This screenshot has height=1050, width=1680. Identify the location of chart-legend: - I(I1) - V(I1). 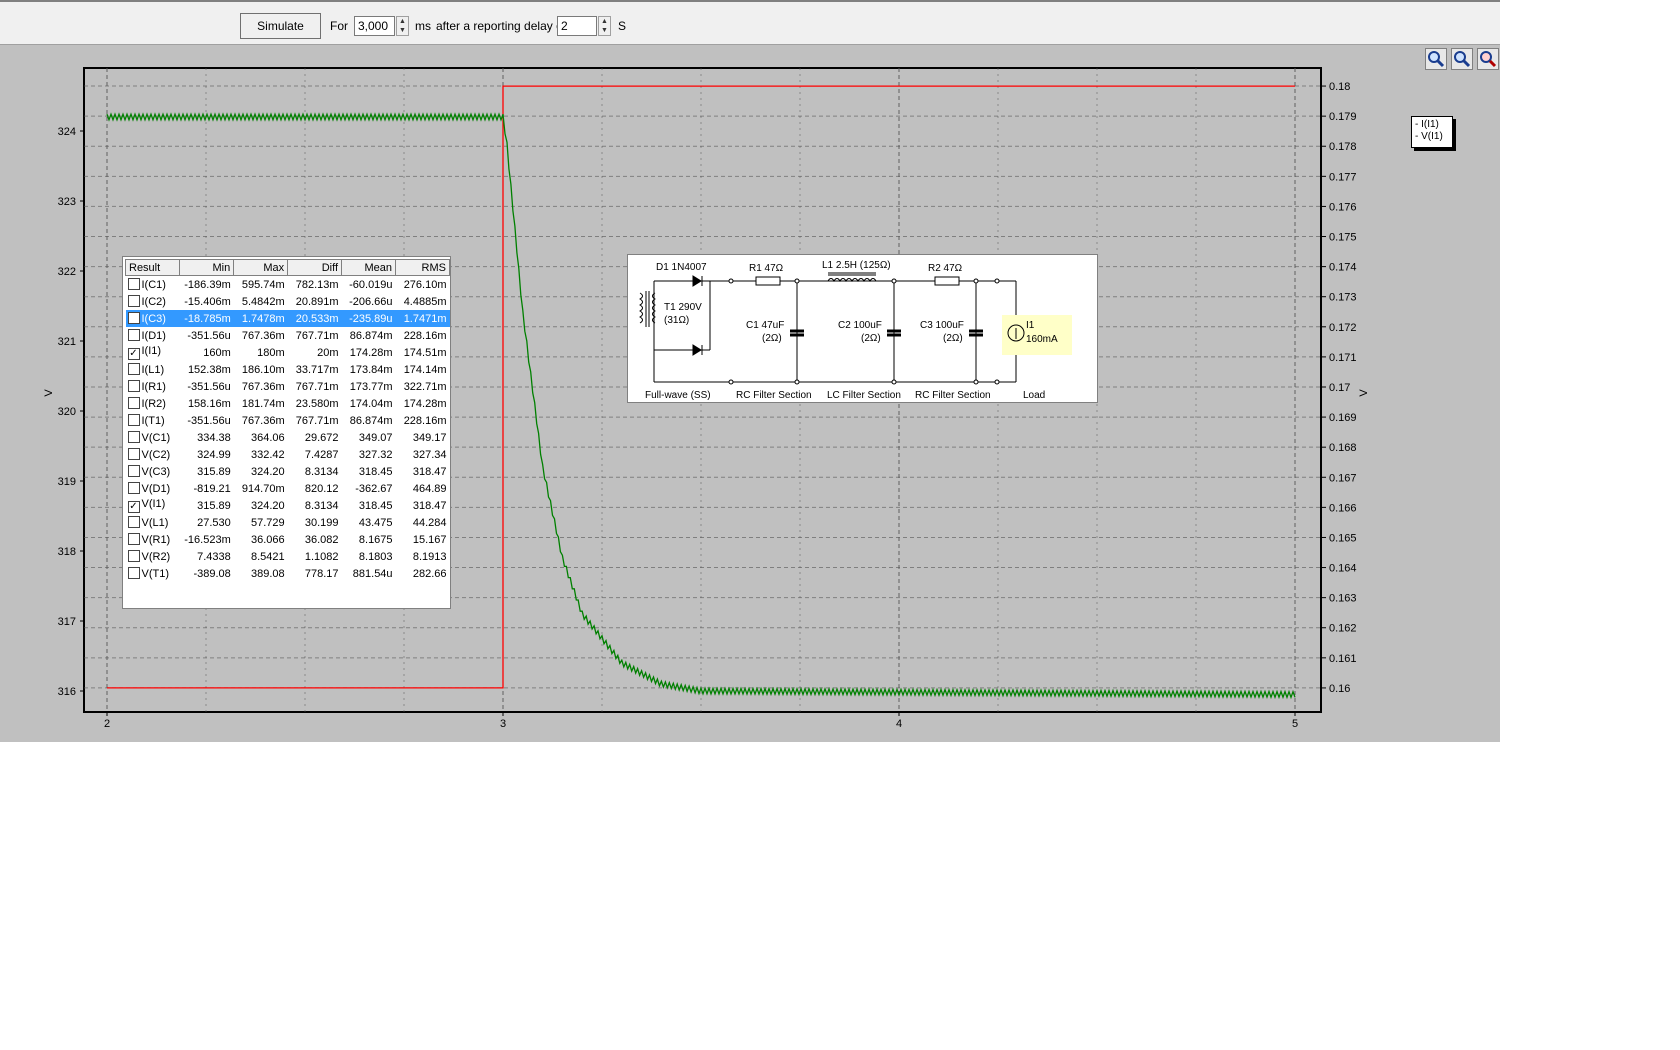
(1432, 132).